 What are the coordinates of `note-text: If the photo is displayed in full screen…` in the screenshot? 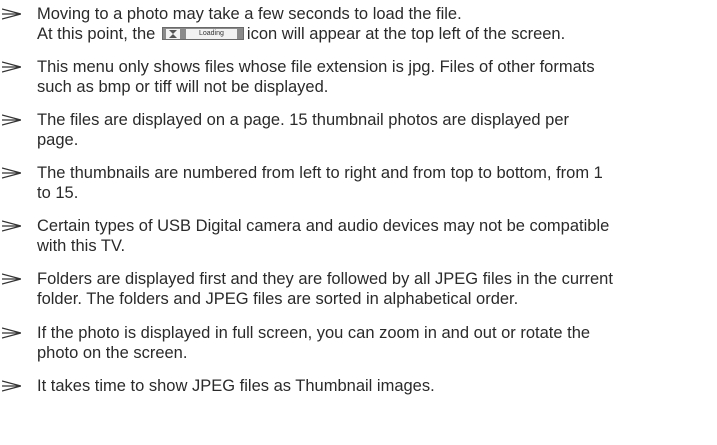 It's located at (314, 343).